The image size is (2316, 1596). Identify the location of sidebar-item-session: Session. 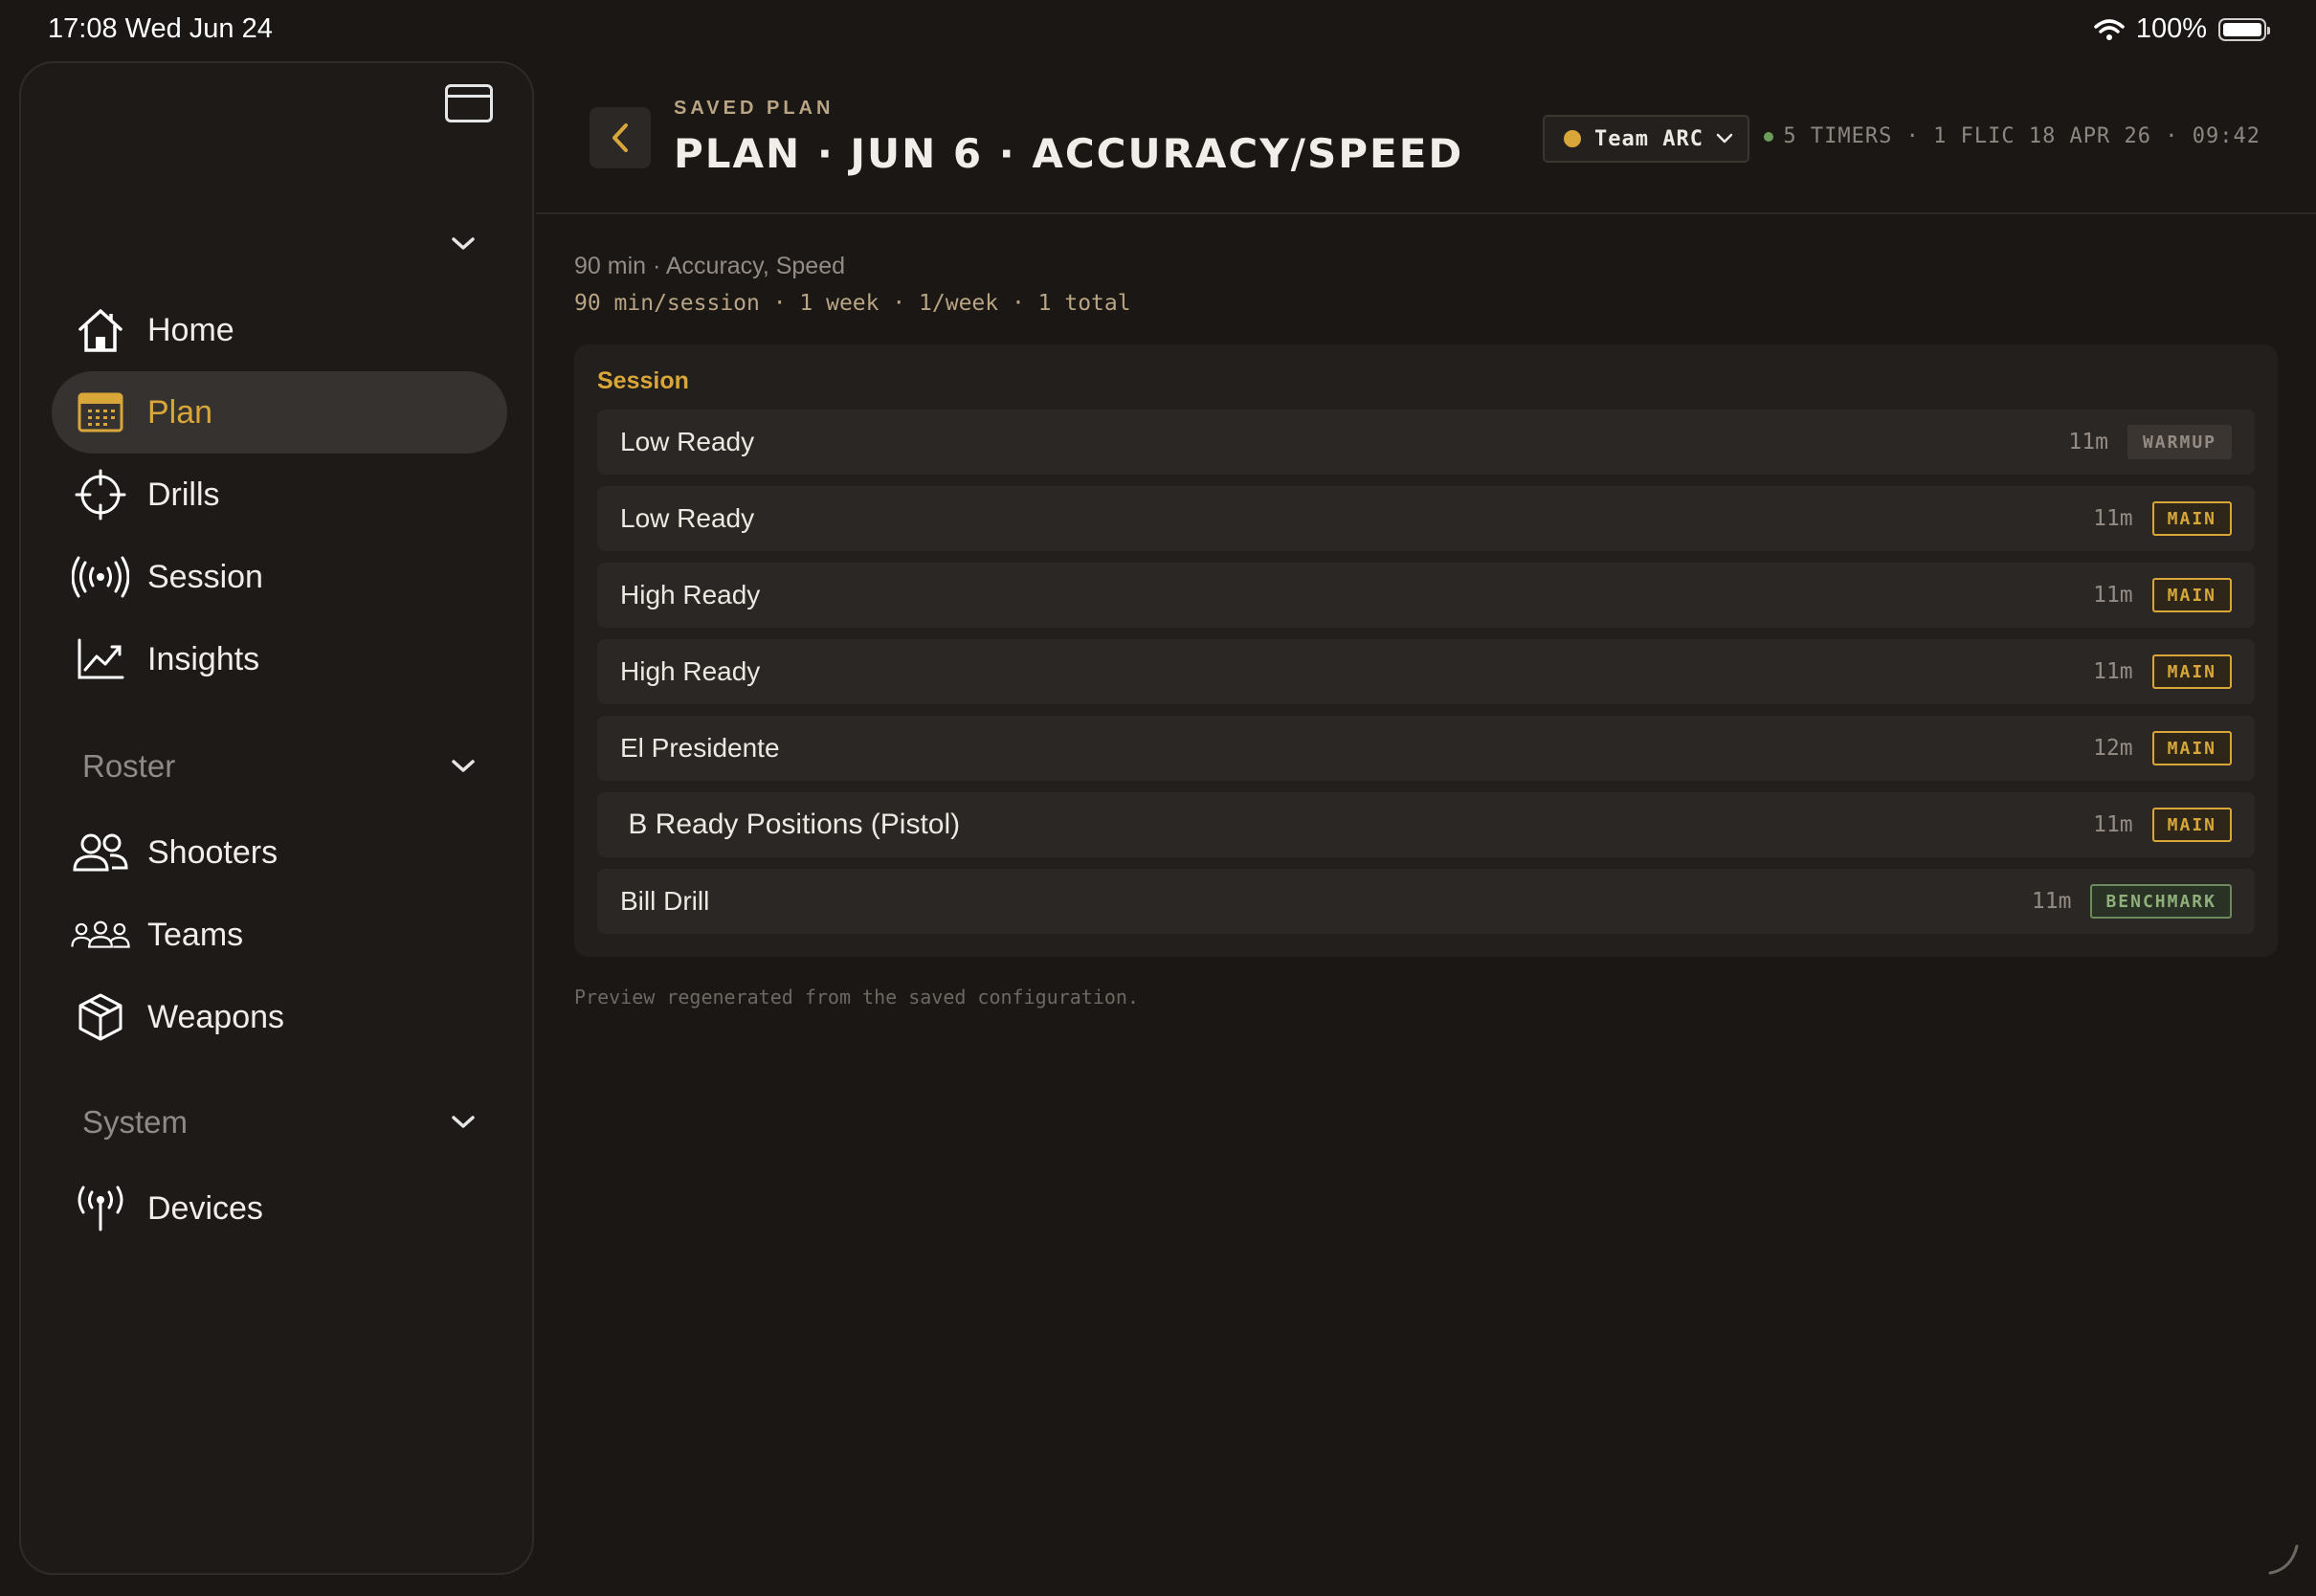
(279, 577).